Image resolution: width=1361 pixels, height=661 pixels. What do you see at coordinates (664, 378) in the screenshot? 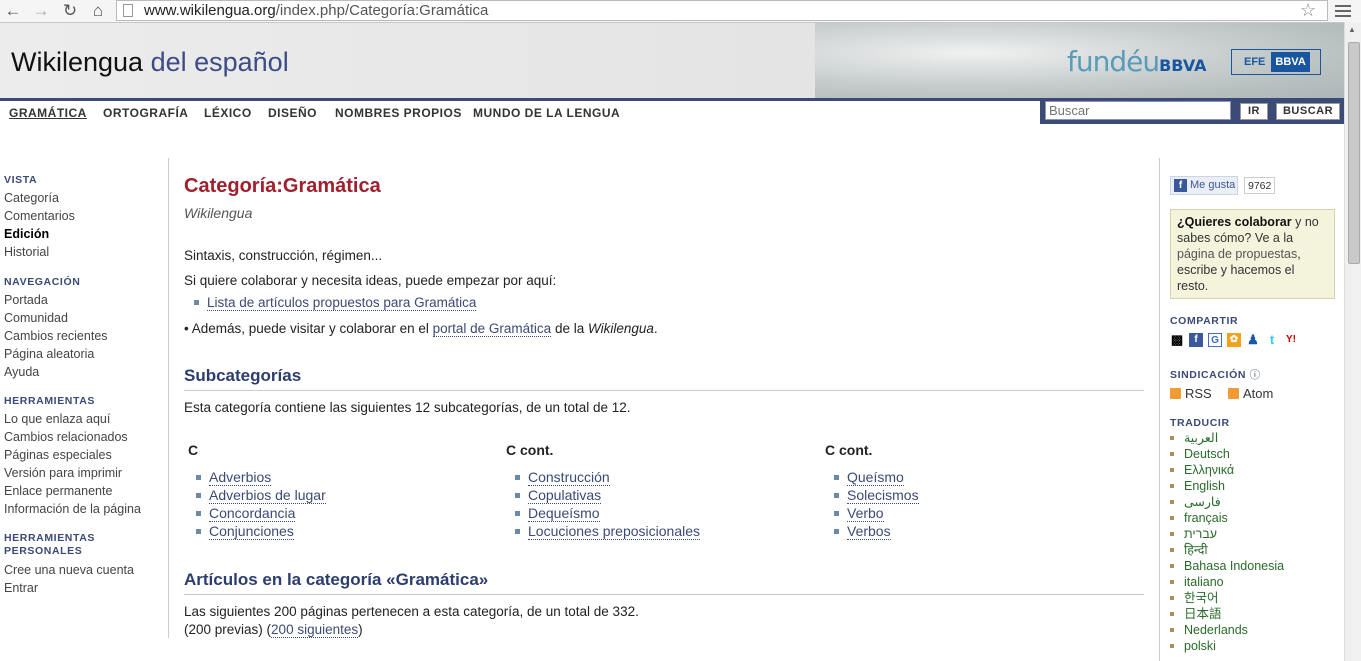
I see `subcategories-heading: Subcategorías` at bounding box center [664, 378].